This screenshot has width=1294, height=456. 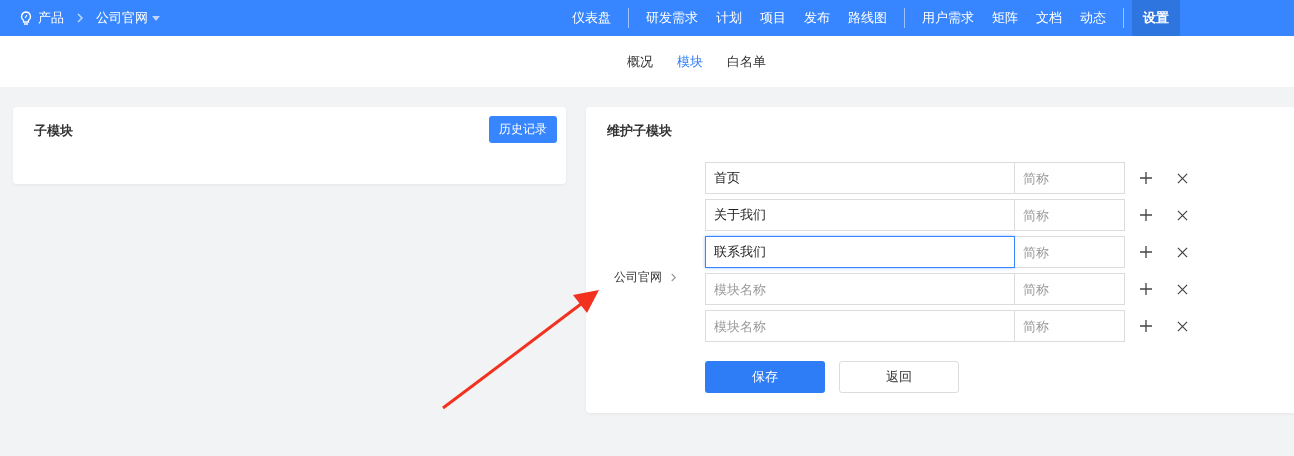 I want to click on parent-label: 公司官网, so click(x=638, y=277).